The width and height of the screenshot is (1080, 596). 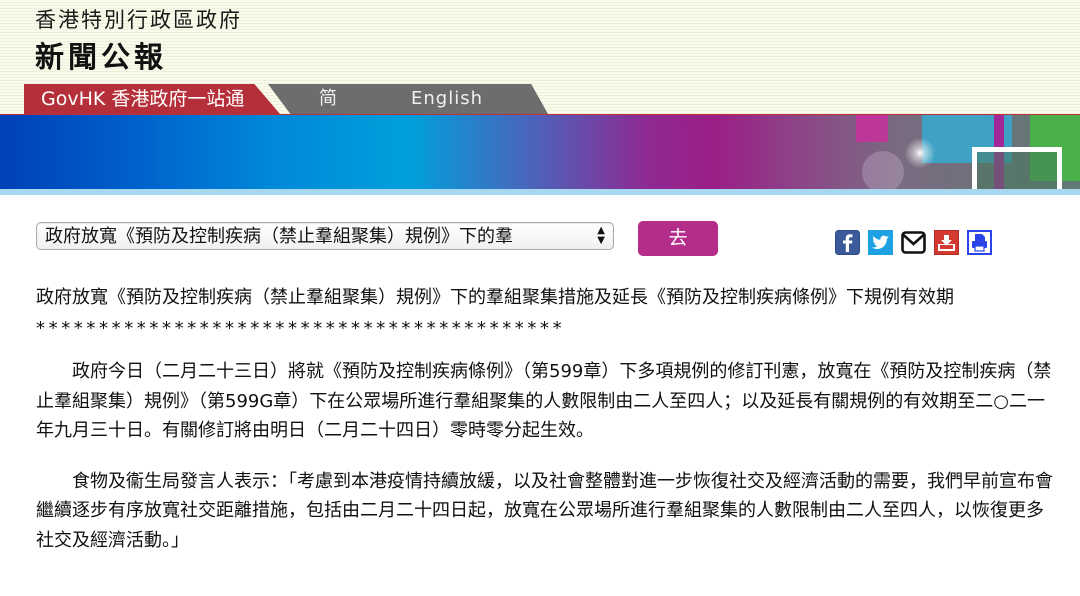 I want to click on press-releases-title: 新聞公報, so click(x=101, y=57).